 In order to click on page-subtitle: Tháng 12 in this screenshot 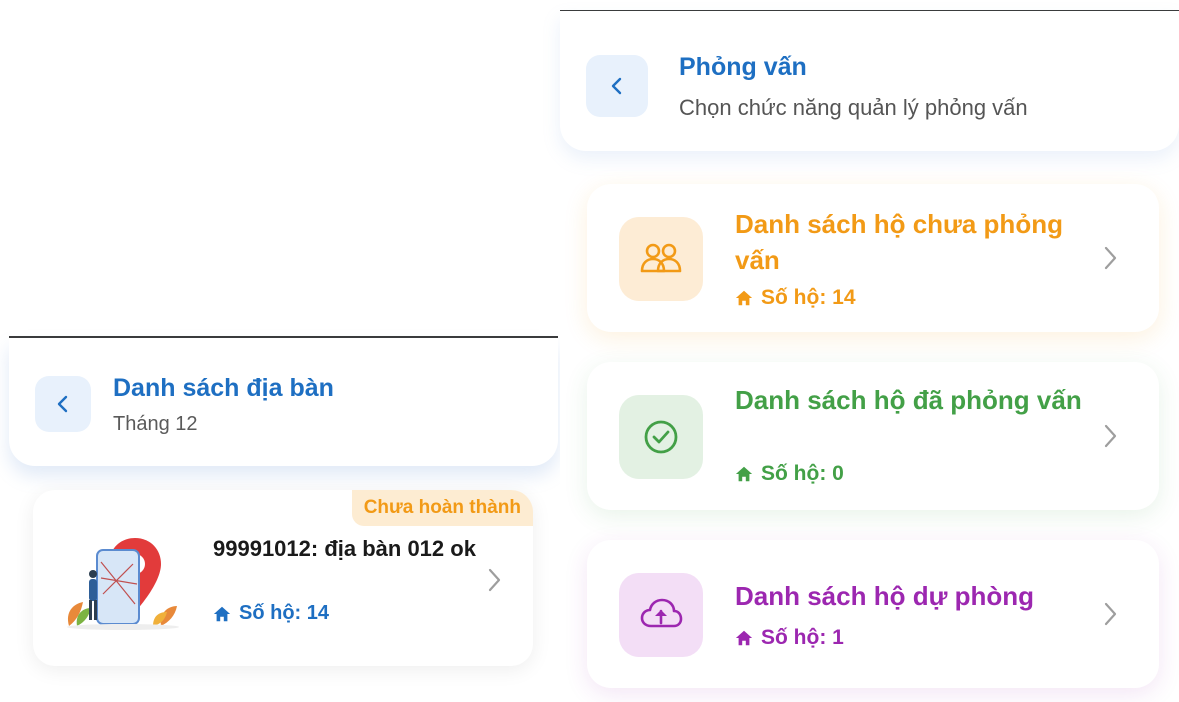, I will do `click(155, 424)`.